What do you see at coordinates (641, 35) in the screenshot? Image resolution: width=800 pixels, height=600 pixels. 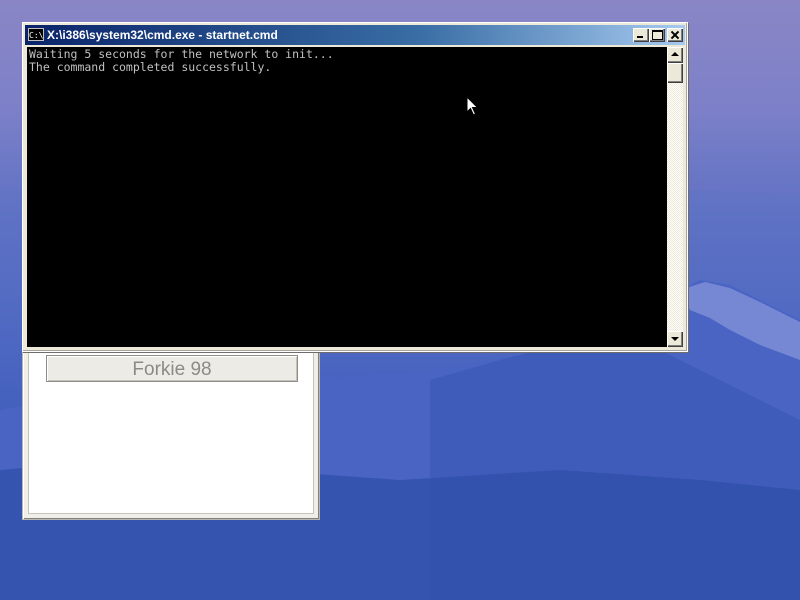 I see `minimize-button` at bounding box center [641, 35].